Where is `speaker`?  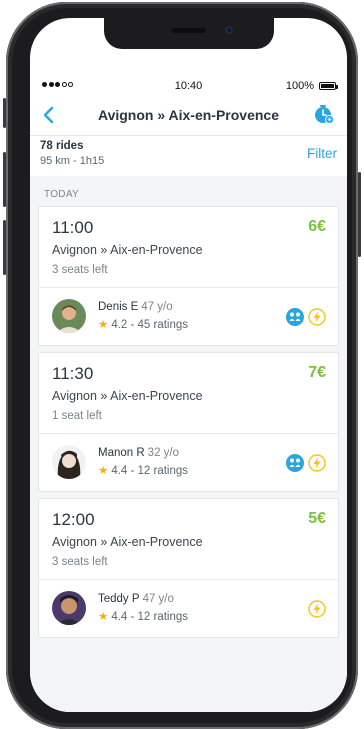 speaker is located at coordinates (189, 30).